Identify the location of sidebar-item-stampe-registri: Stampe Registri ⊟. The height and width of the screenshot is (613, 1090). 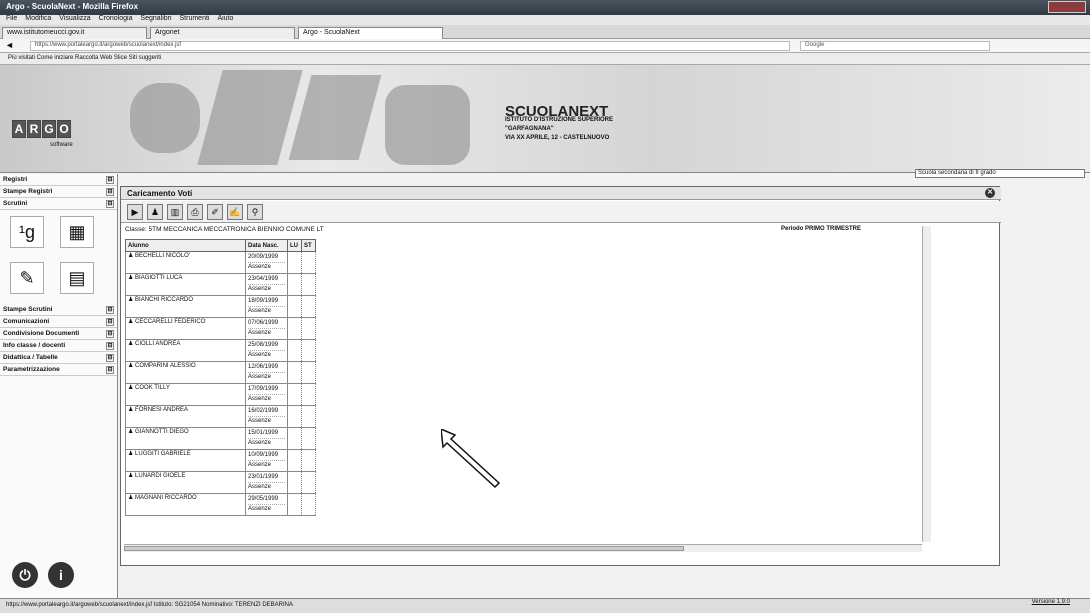
(58, 192).